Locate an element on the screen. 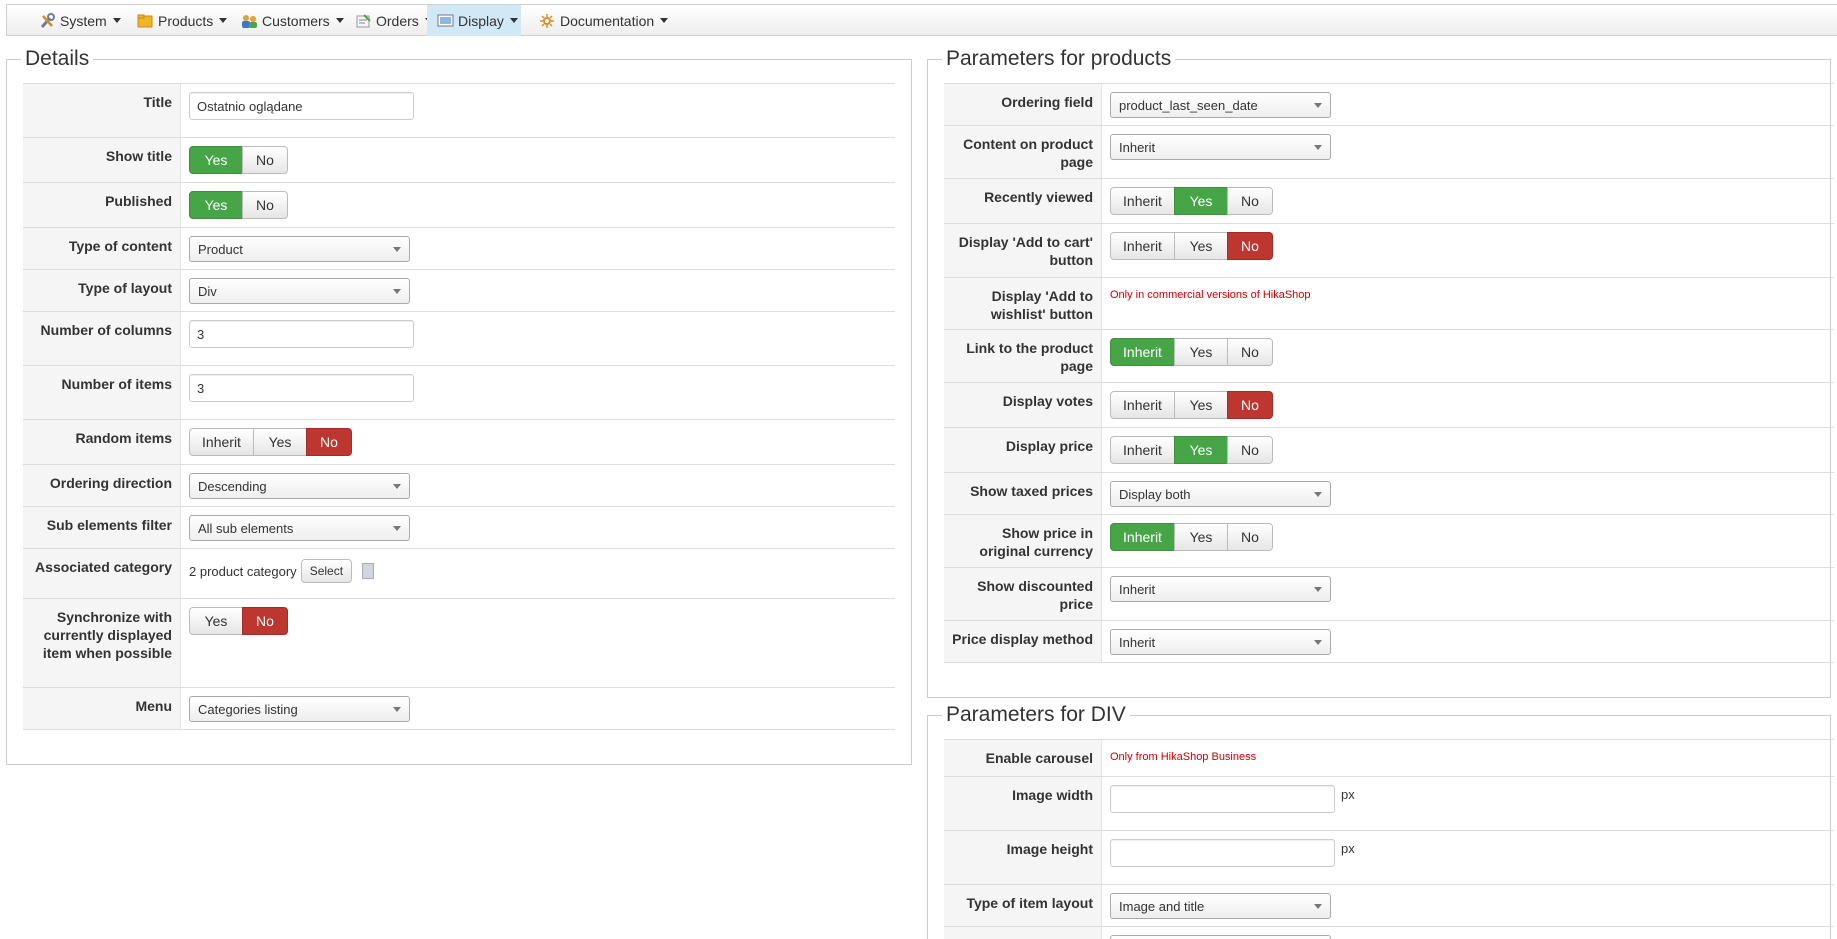 The height and width of the screenshot is (939, 1837). link-to-product-inherit-button: Inherit is located at coordinates (1142, 352).